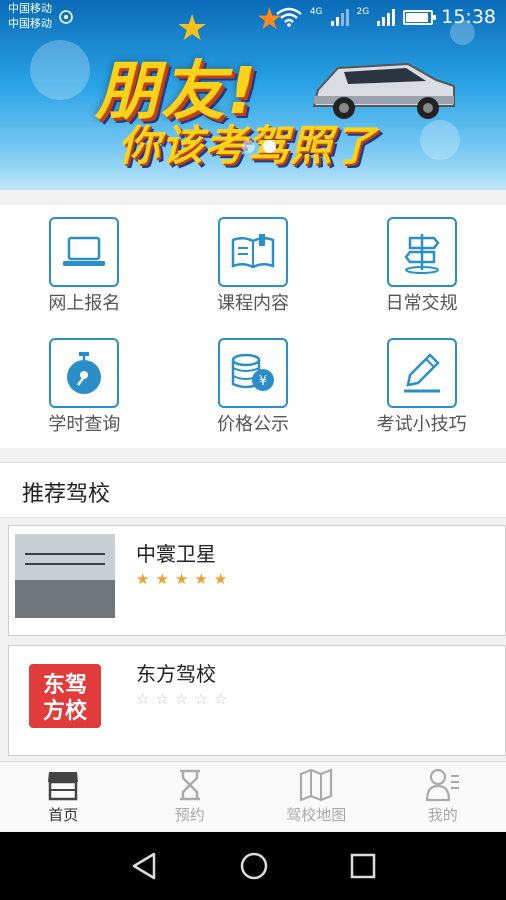 This screenshot has width=506, height=900. I want to click on back-icon, so click(144, 866).